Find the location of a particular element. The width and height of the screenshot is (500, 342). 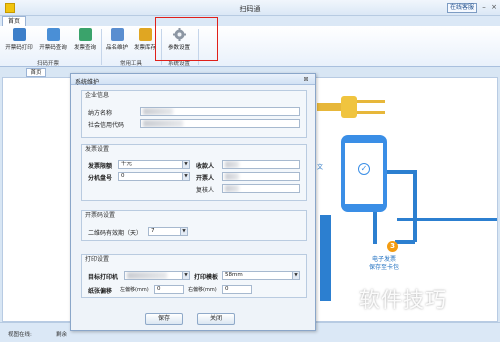

company-info-group: 企业信息 纳方名称 社会信用代码 is located at coordinates (194, 114).